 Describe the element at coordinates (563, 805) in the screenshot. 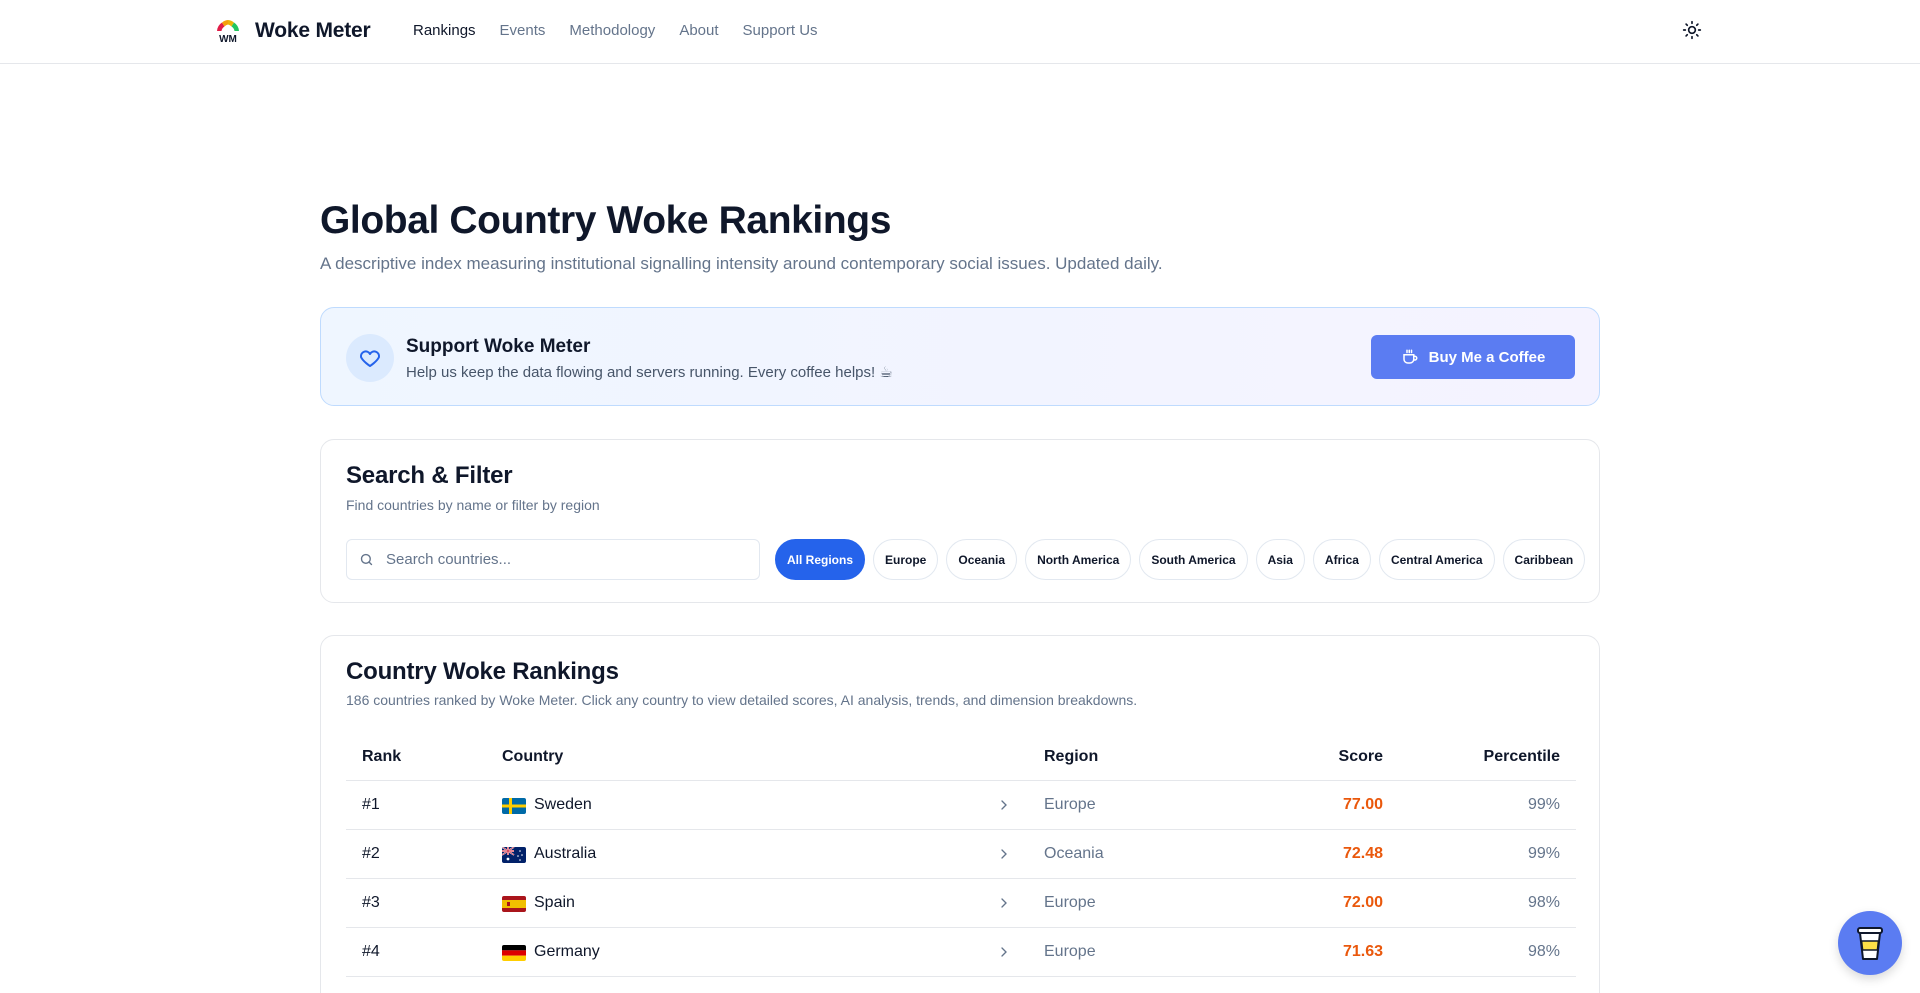

I see `country-cell: Sweden` at that location.